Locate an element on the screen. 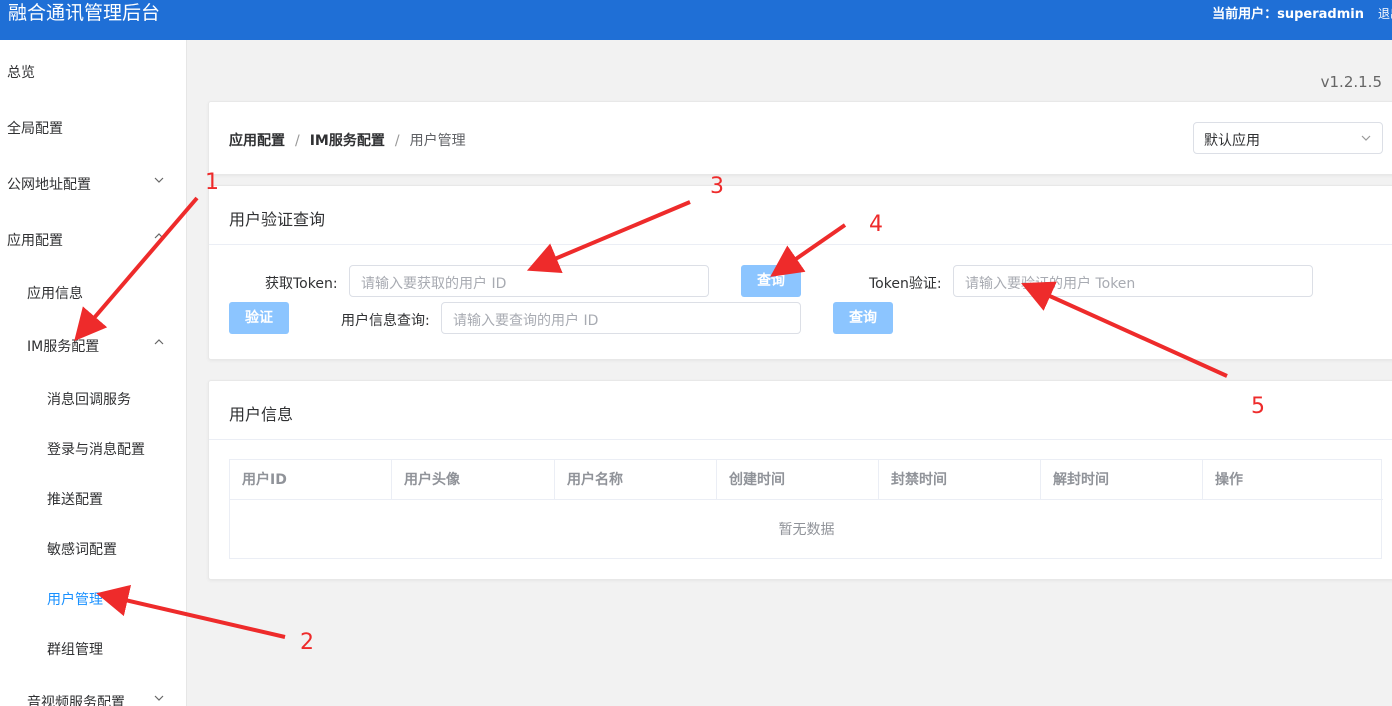  sidebar-item-global-config: 全局配置 is located at coordinates (93, 128).